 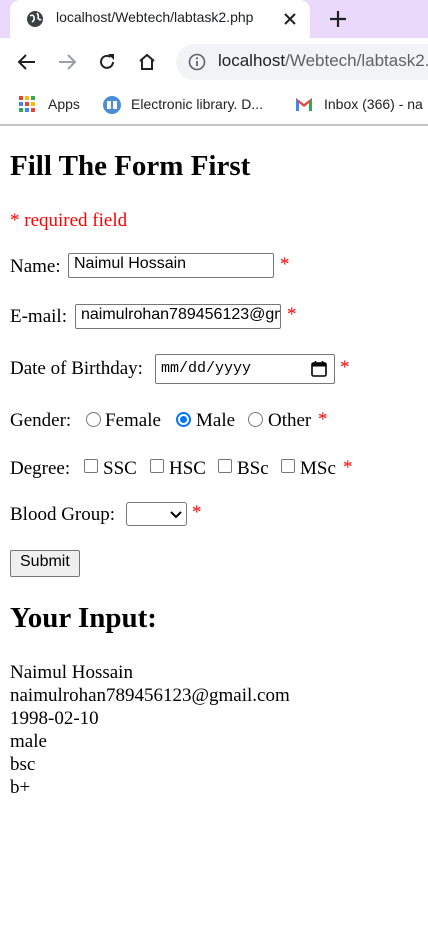 I want to click on browser-toolbar: localhost/Webtech/labtask2.php, so click(x=214, y=62).